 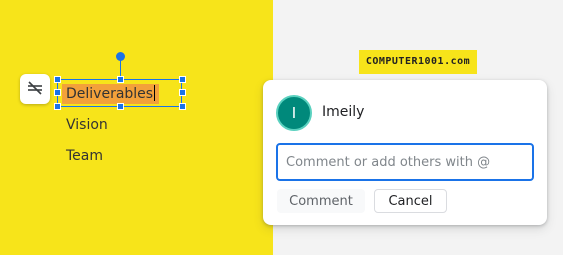 I want to click on eye-slash-icon, so click(x=35, y=89).